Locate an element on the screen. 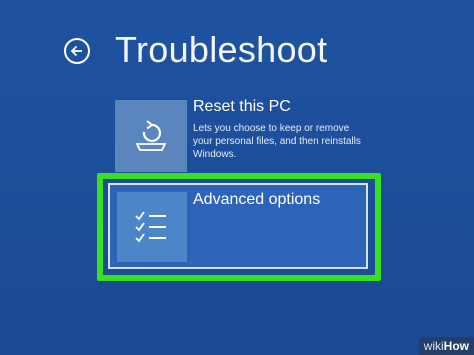 This screenshot has height=355, width=474. option-advanced-options: Advanced options is located at coordinates (238, 226).